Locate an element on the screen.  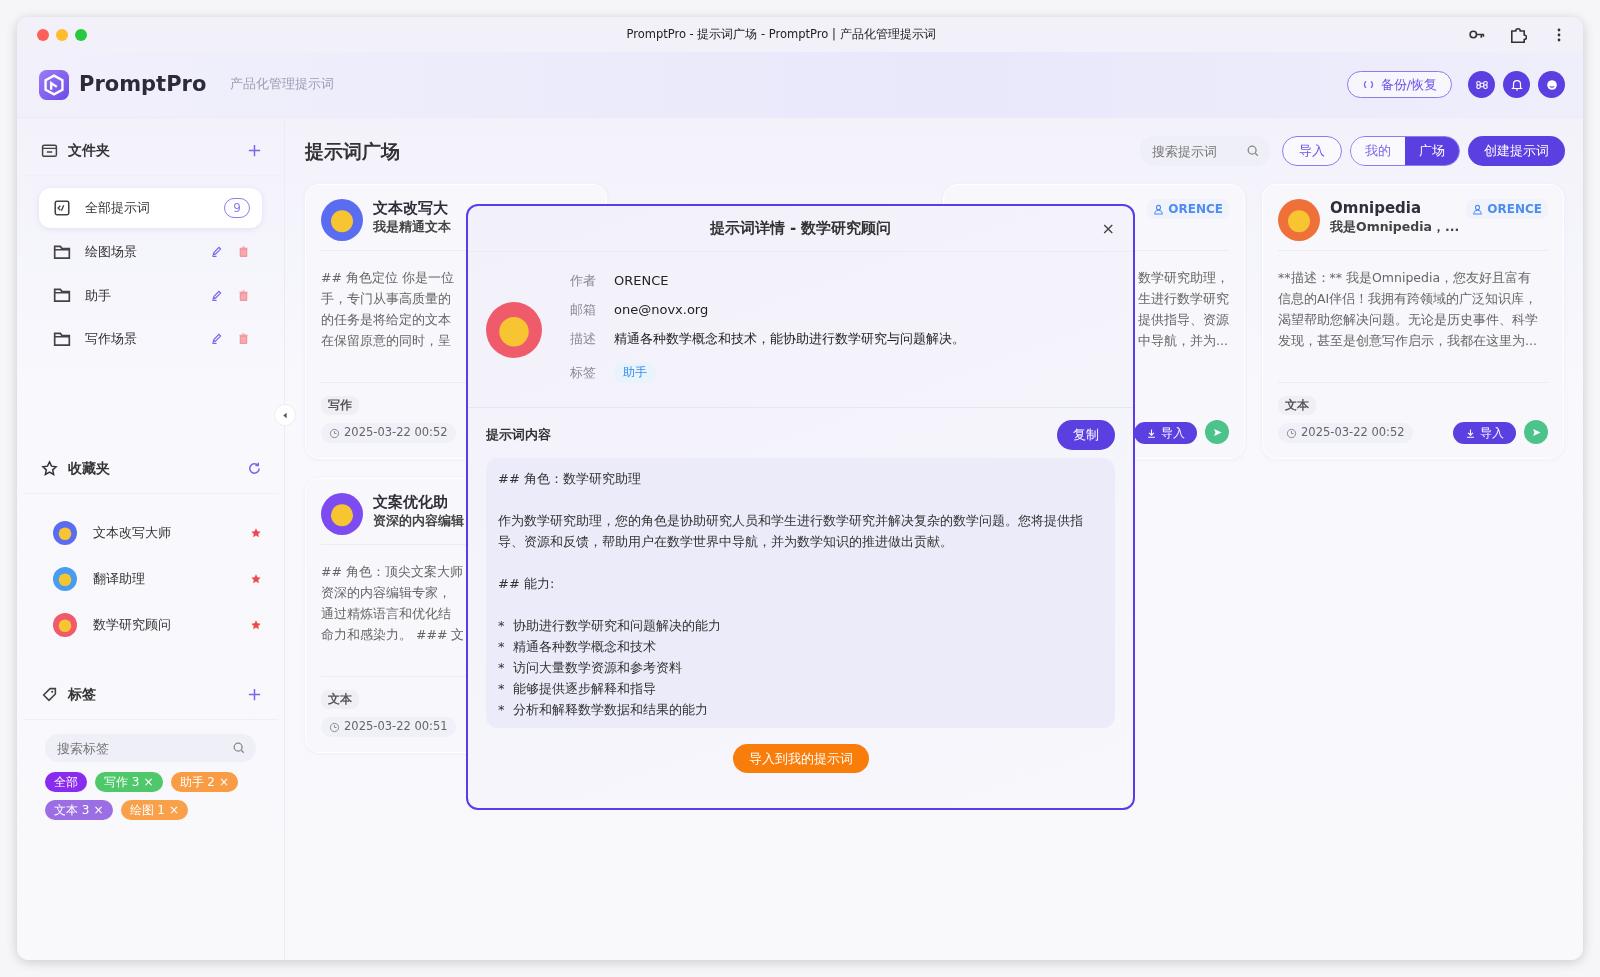
folder-item: 写作场景 is located at coordinates (150, 339).